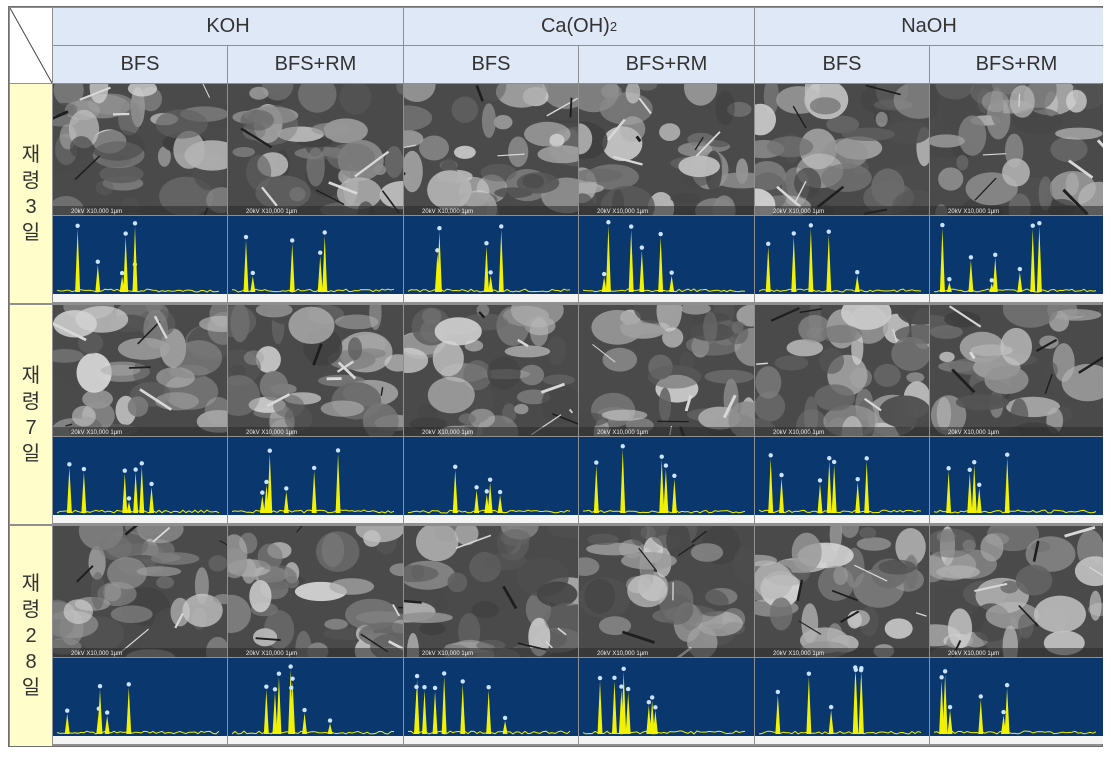  Describe the element at coordinates (31, 193) in the screenshot. I see `age-label: 재 령 3 일` at that location.